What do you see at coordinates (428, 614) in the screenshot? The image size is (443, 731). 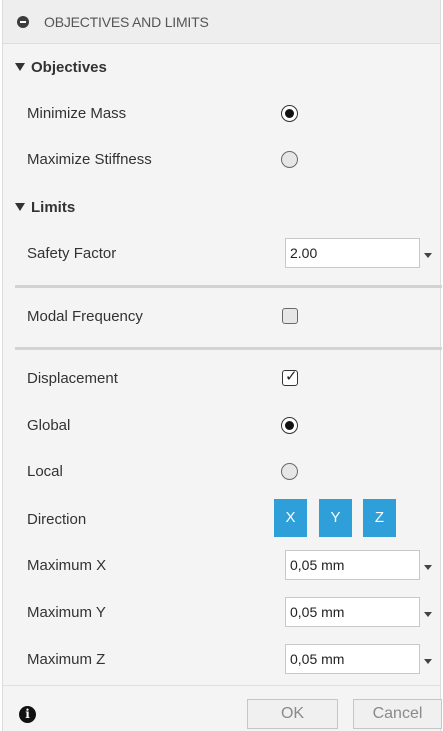 I see `maximum-y-dropdown-icon` at bounding box center [428, 614].